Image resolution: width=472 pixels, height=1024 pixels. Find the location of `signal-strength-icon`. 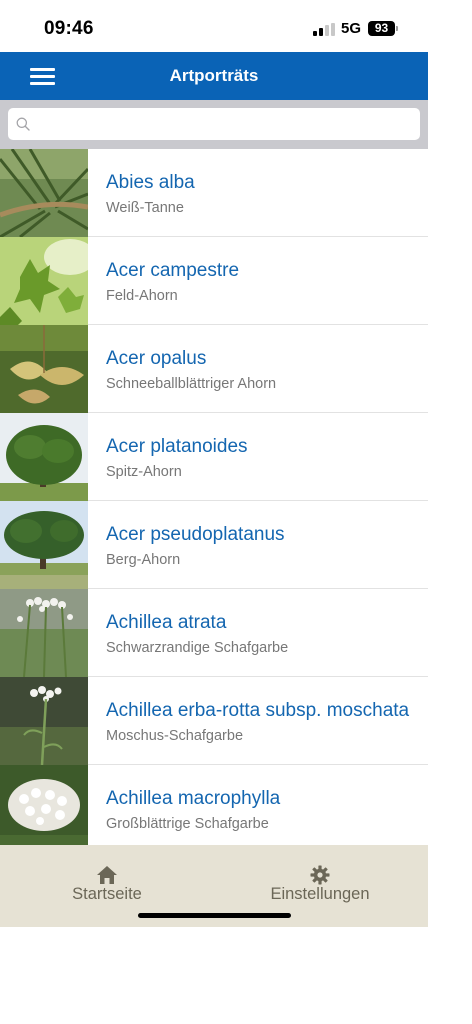

signal-strength-icon is located at coordinates (324, 29).